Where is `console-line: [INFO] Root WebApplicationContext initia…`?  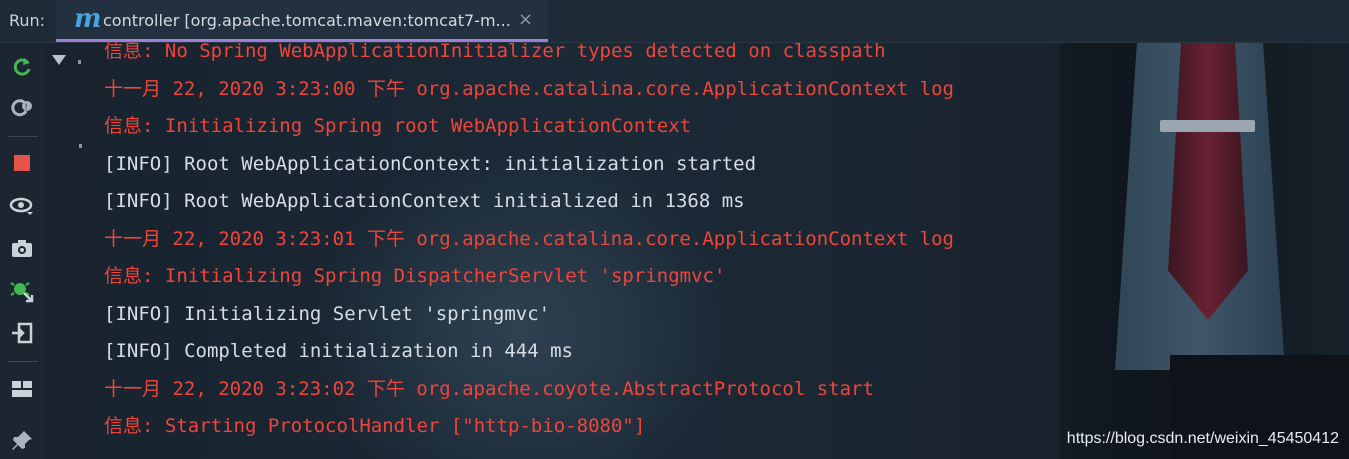 console-line: [INFO] Root WebApplicationContext initia… is located at coordinates (424, 201).